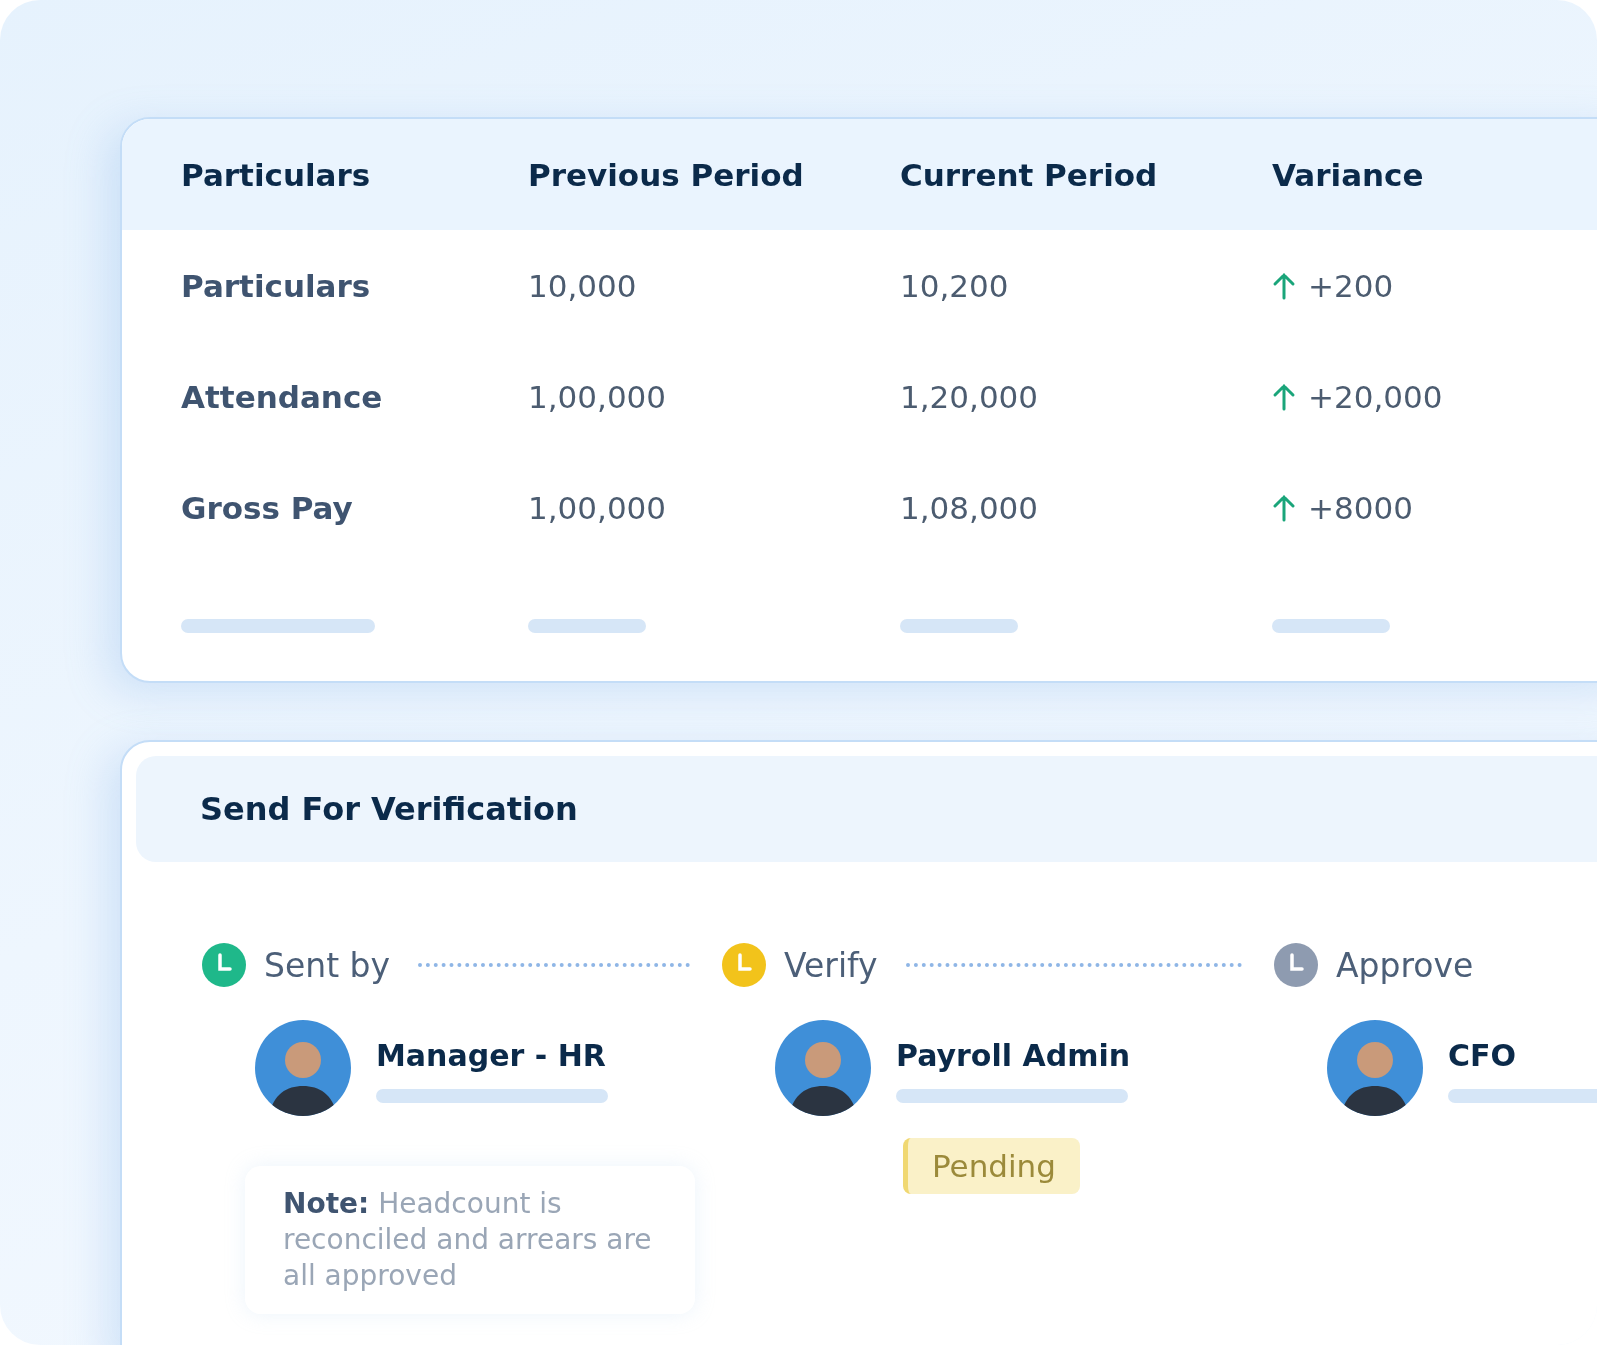 The width and height of the screenshot is (1597, 1345). I want to click on column-header: Current Period, so click(1029, 174).